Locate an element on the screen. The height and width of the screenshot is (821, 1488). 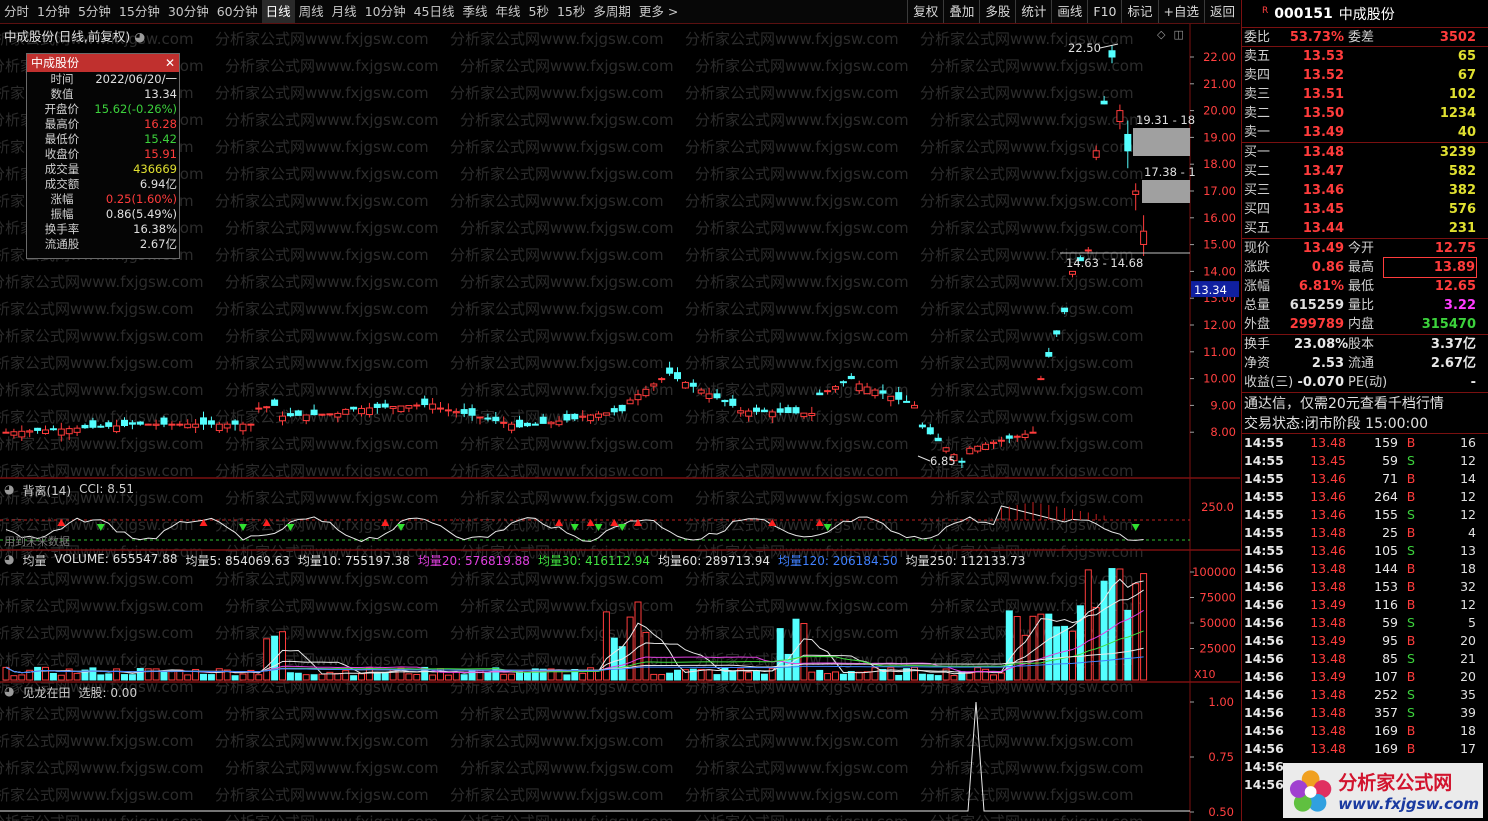
panel-icon: ◫ is located at coordinates (1178, 34).